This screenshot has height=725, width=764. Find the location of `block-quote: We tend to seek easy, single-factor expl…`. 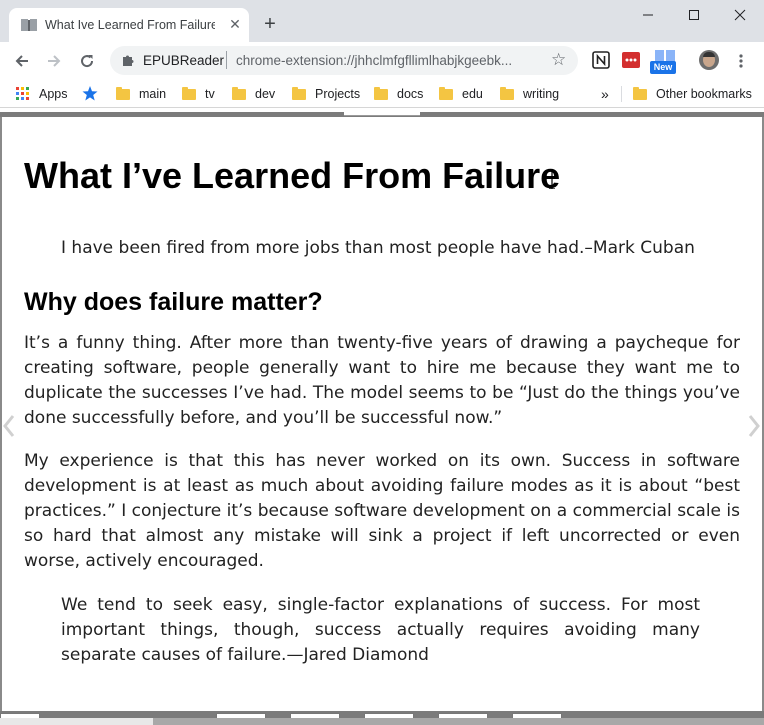

block-quote: We tend to seek easy, single-factor expl… is located at coordinates (380, 630).